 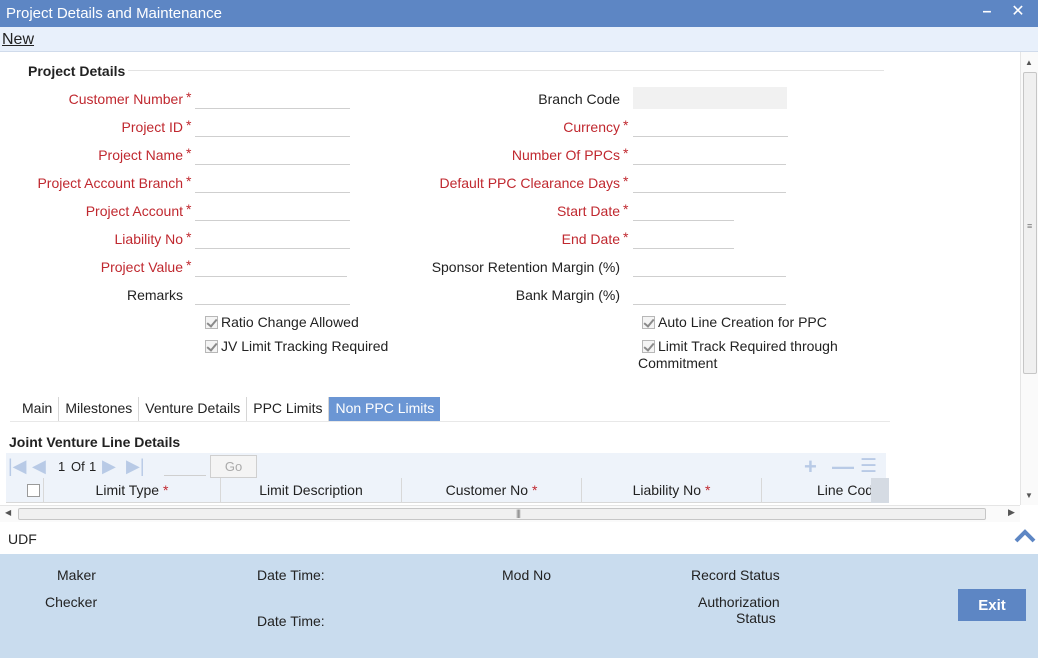 What do you see at coordinates (271, 266) in the screenshot?
I see `project-value-field` at bounding box center [271, 266].